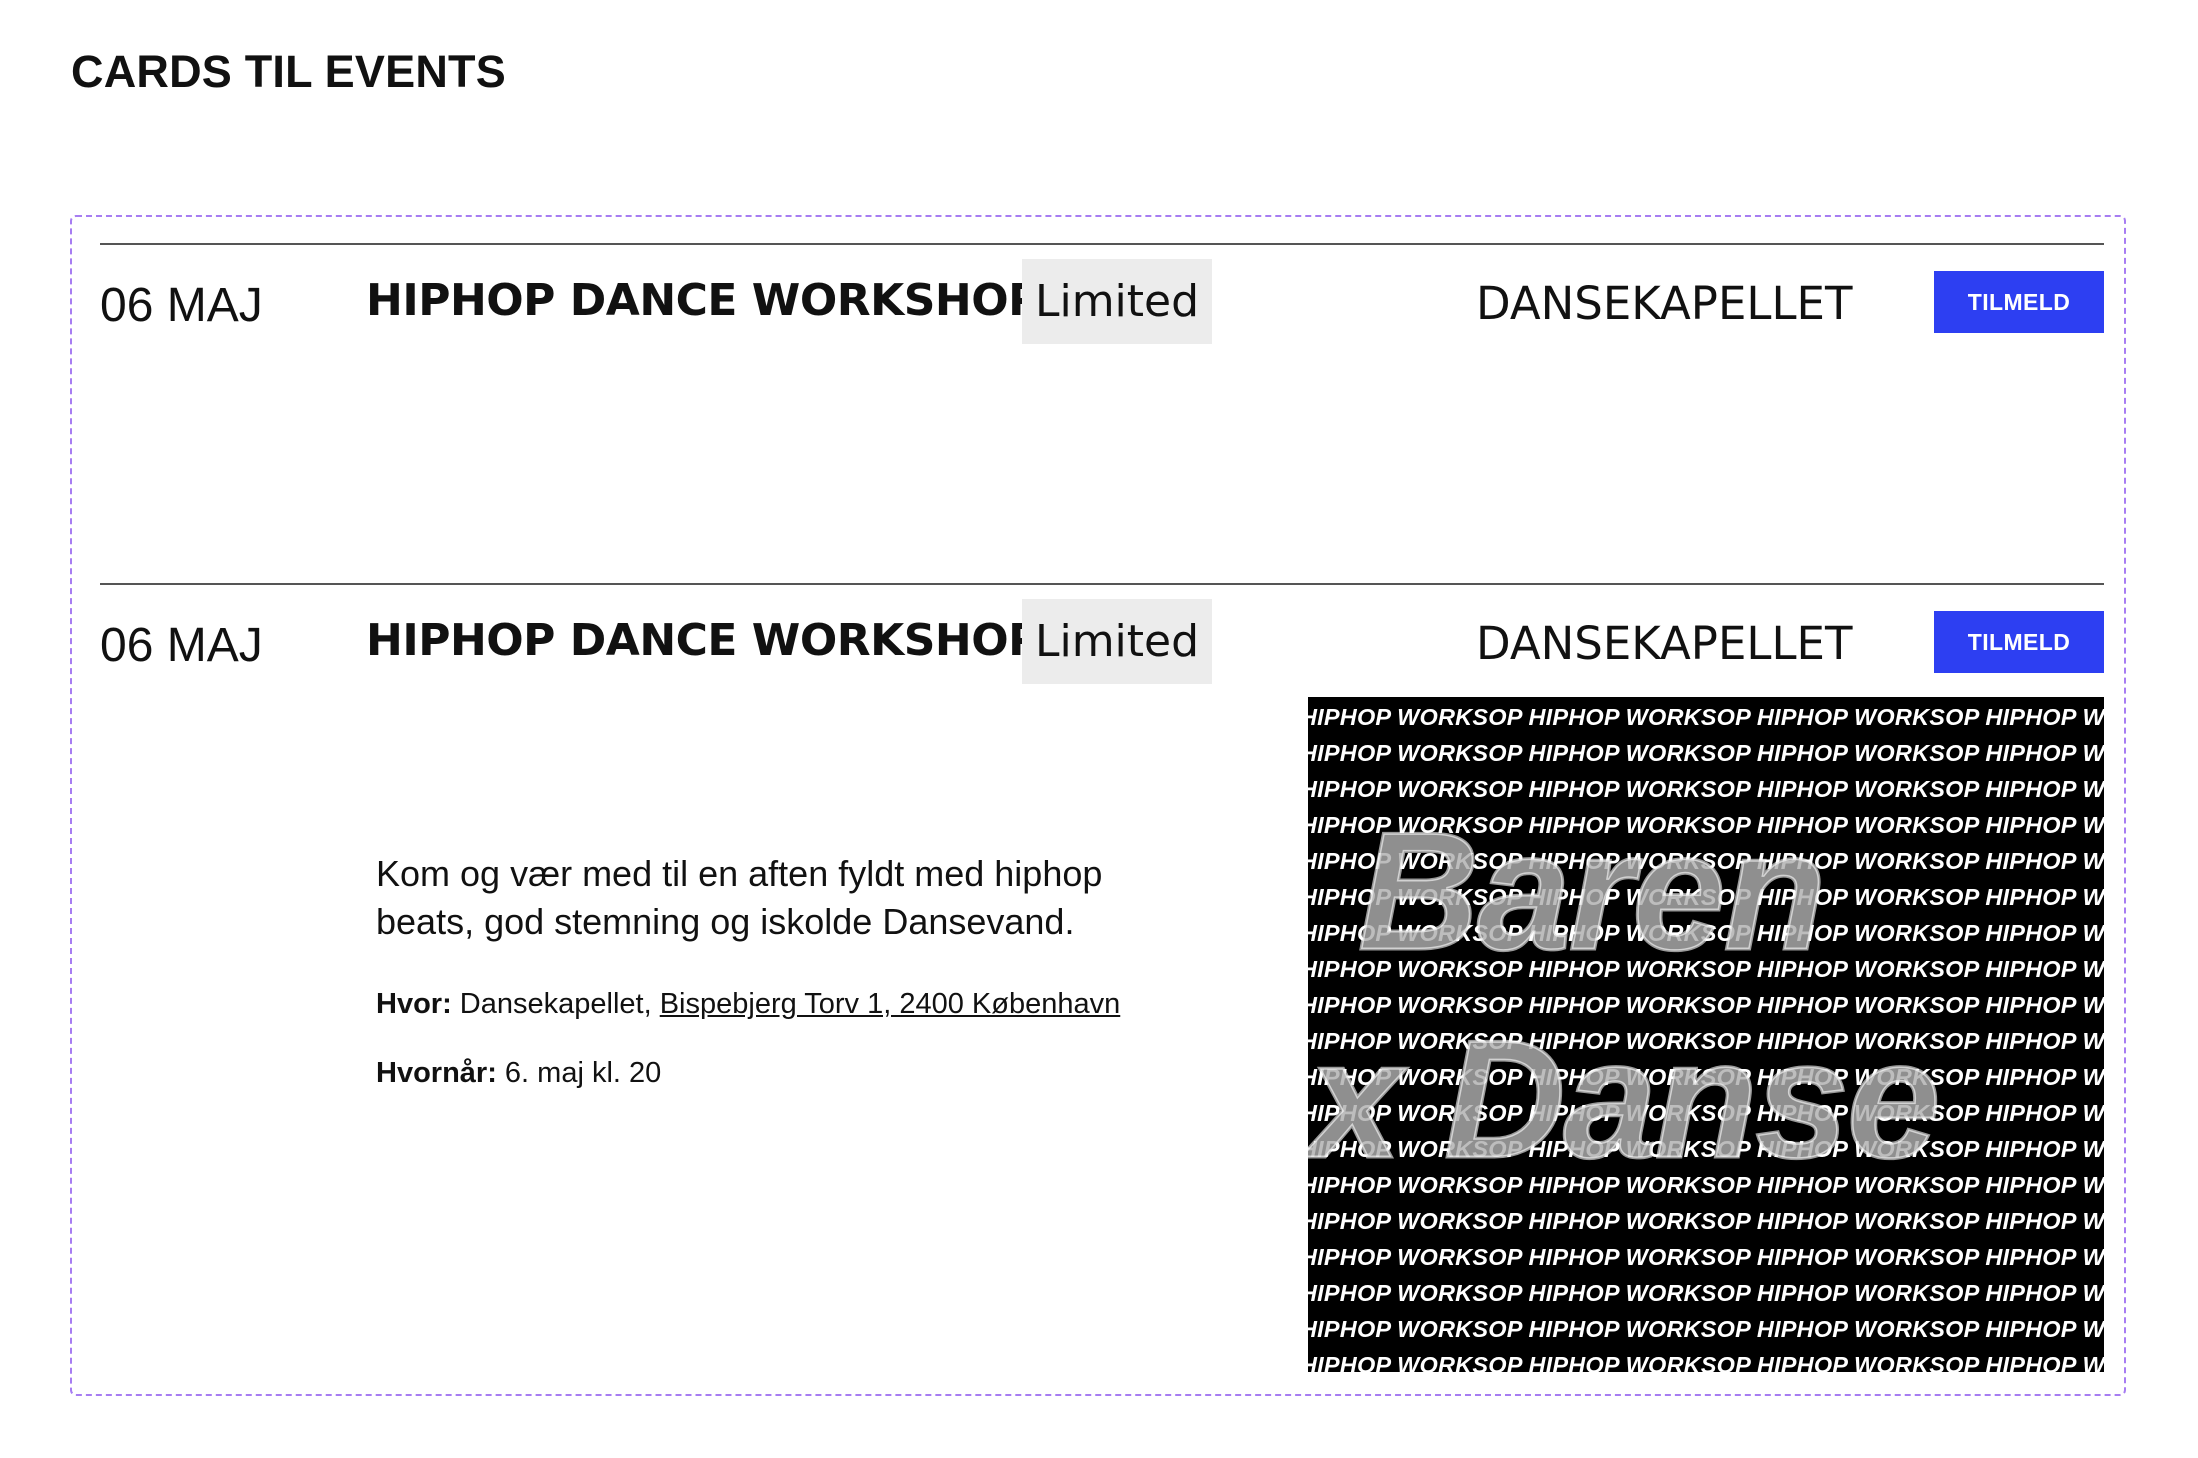 The width and height of the screenshot is (2198, 1458). Describe the element at coordinates (1625, 1099) in the screenshot. I see `poster-headline-line2: x Danse` at that location.